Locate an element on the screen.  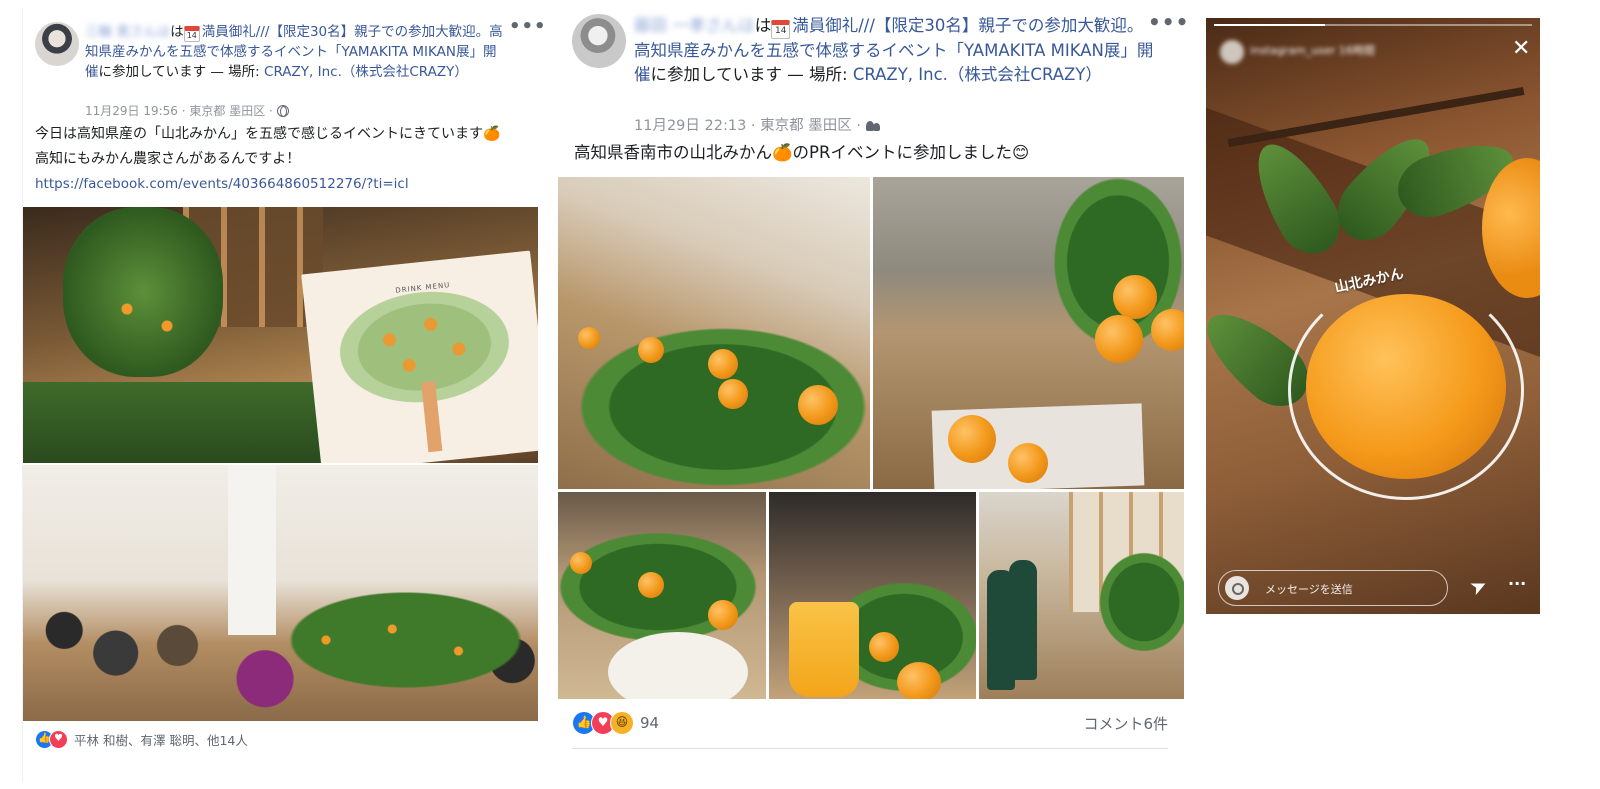
reaction-summary: 👍 ♥ 平林 和樹、有澤 聡明、他14人 is located at coordinates (141, 739).